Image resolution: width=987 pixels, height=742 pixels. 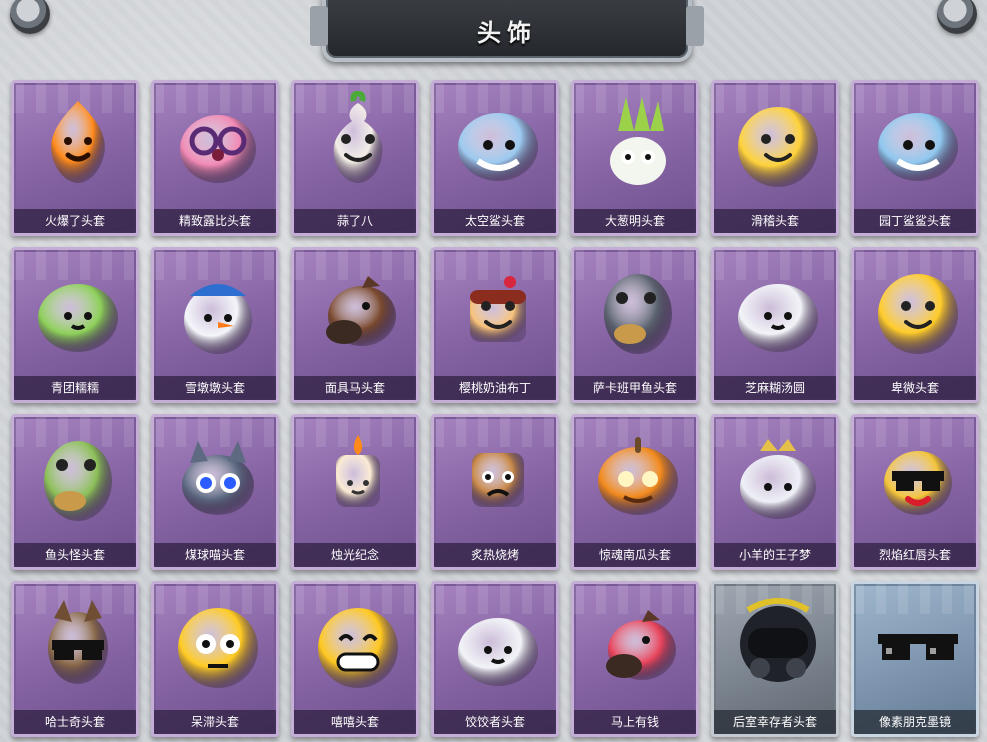 I want to click on headwear-item-card: 哈士奇头套, so click(x=75, y=659).